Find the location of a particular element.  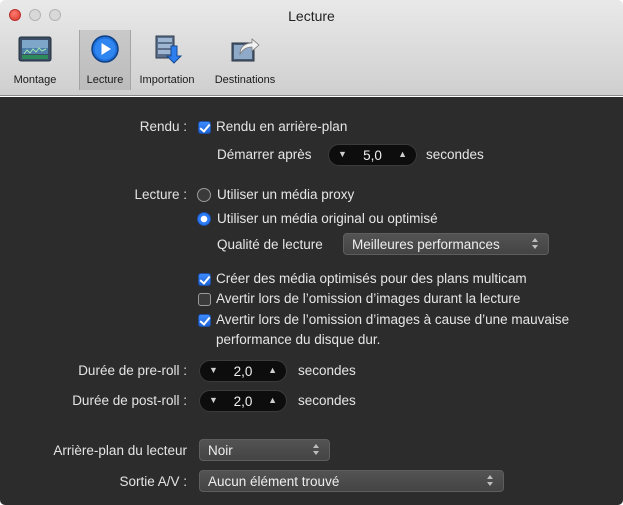

tab-lecture-label: Lecture is located at coordinates (105, 80).